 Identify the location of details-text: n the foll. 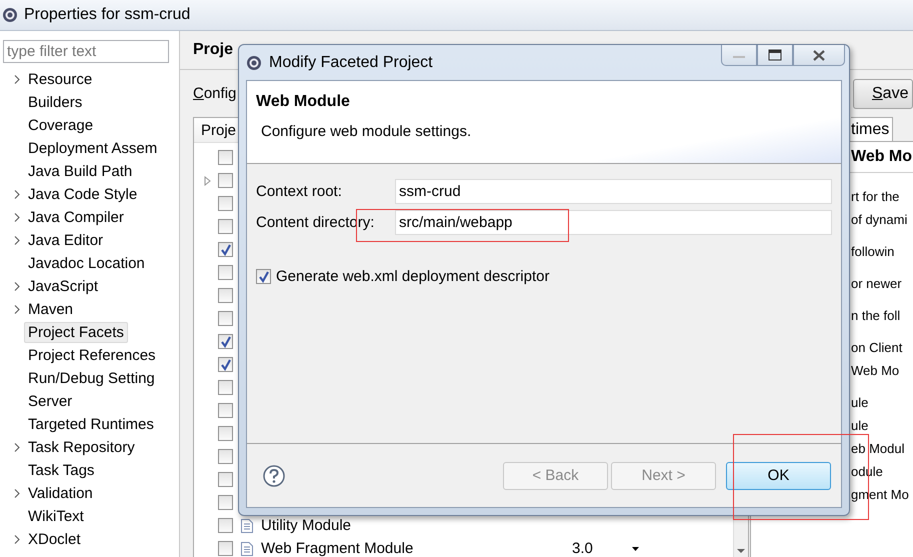
(876, 316).